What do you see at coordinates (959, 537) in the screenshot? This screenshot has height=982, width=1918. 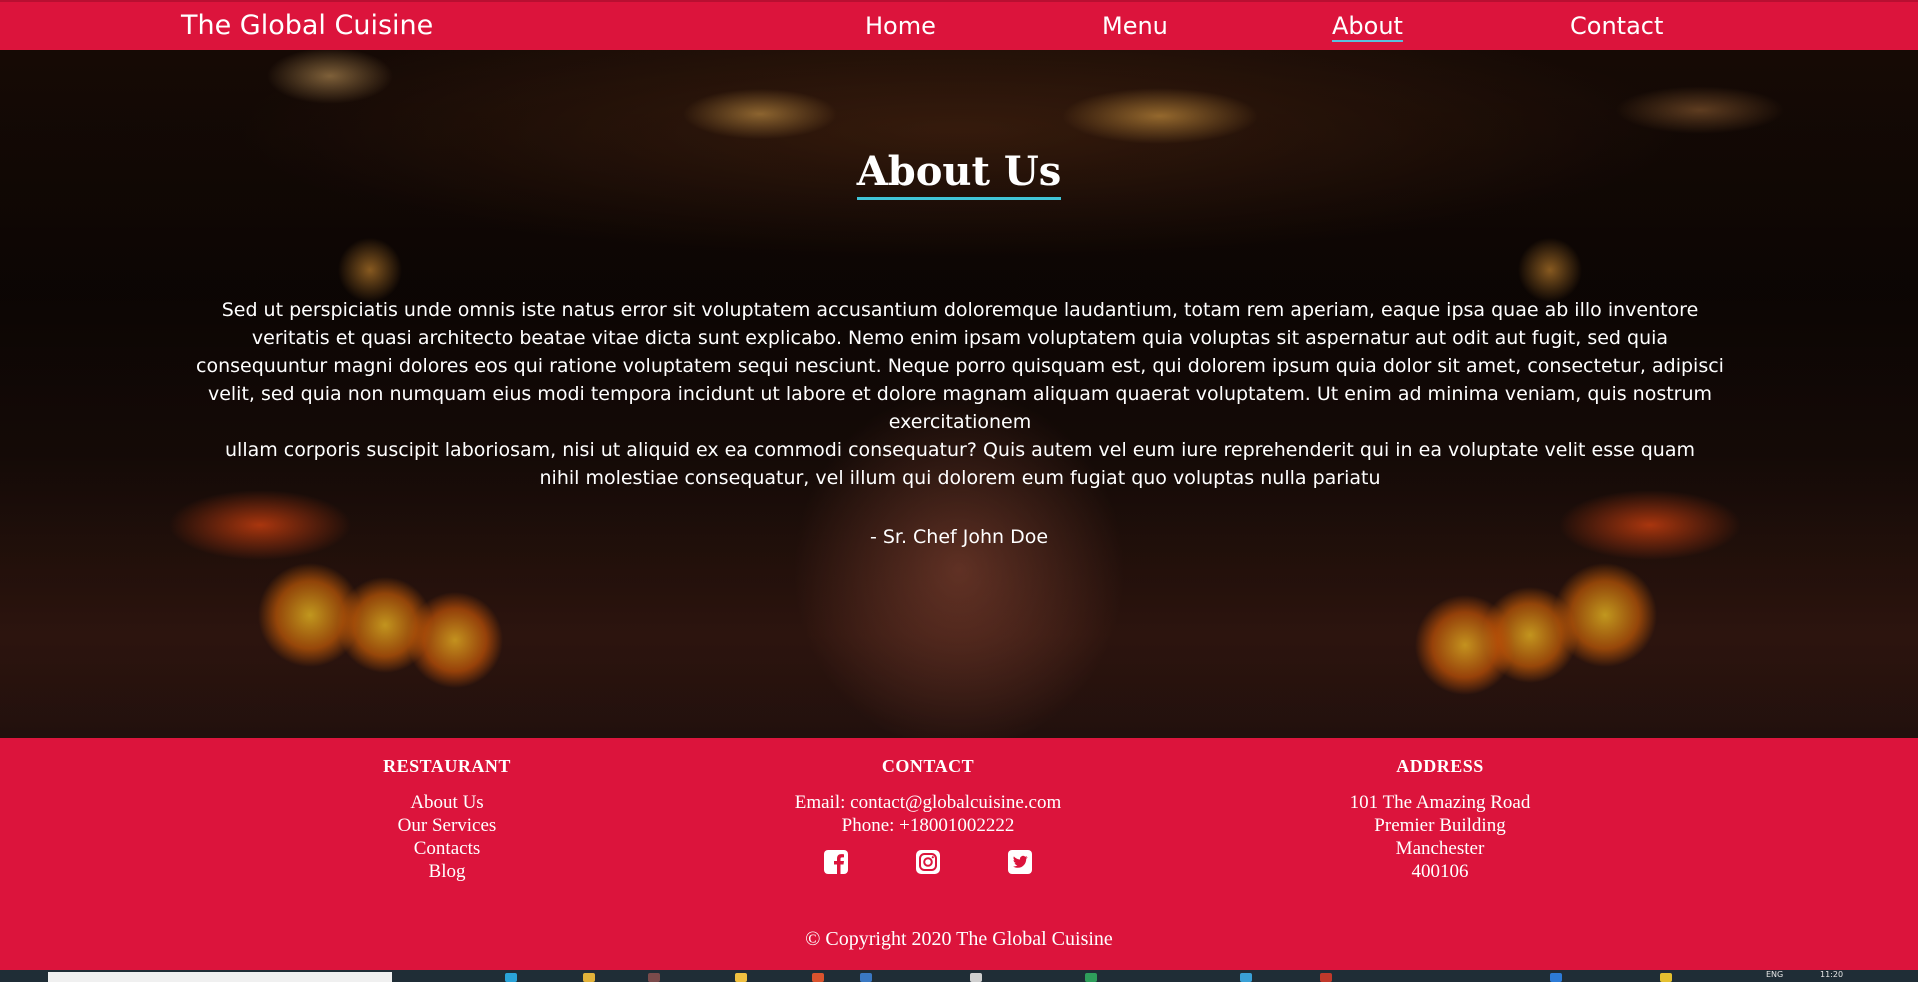 I see `chef-signature: - Sr. Chef John Doe` at bounding box center [959, 537].